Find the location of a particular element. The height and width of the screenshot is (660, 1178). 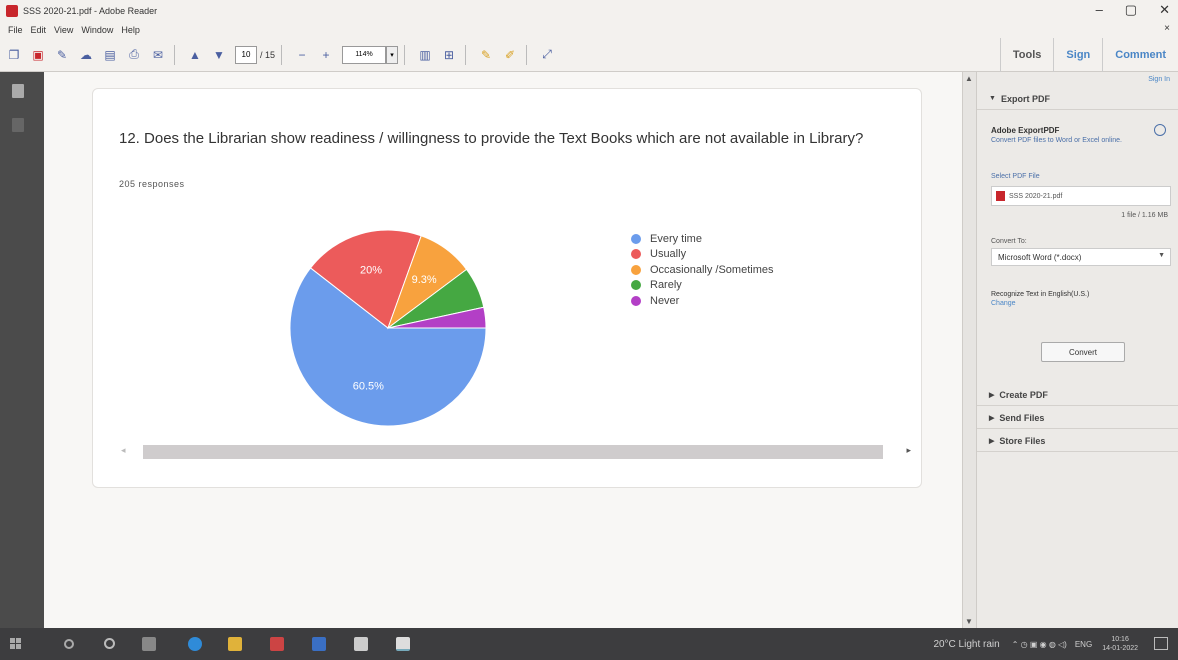

save-icon: ▤ is located at coordinates (110, 55).